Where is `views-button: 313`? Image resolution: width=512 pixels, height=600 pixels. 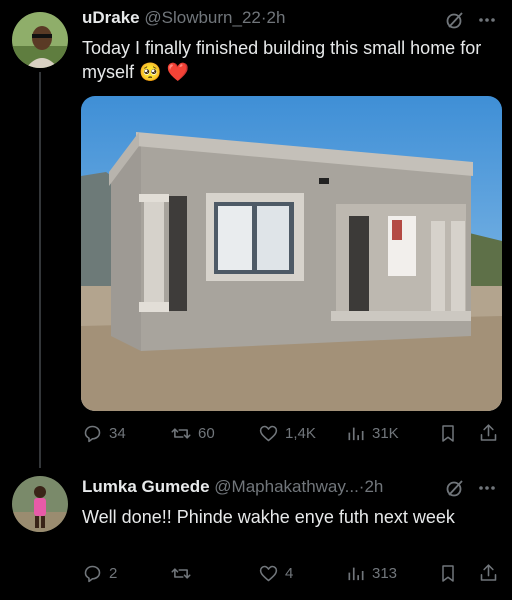 views-button: 313 is located at coordinates (371, 573).